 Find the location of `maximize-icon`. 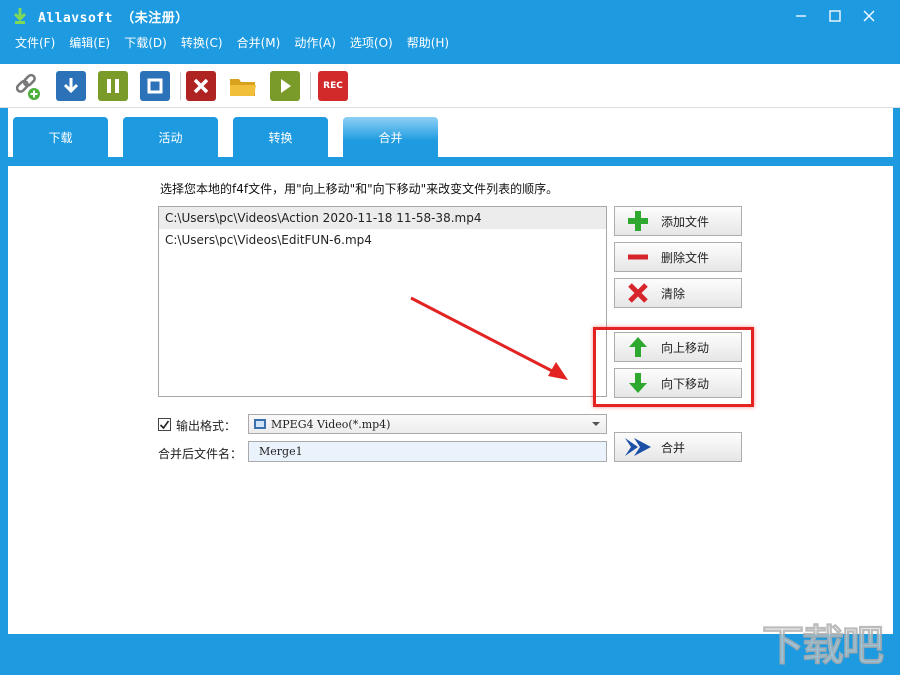

maximize-icon is located at coordinates (835, 16).